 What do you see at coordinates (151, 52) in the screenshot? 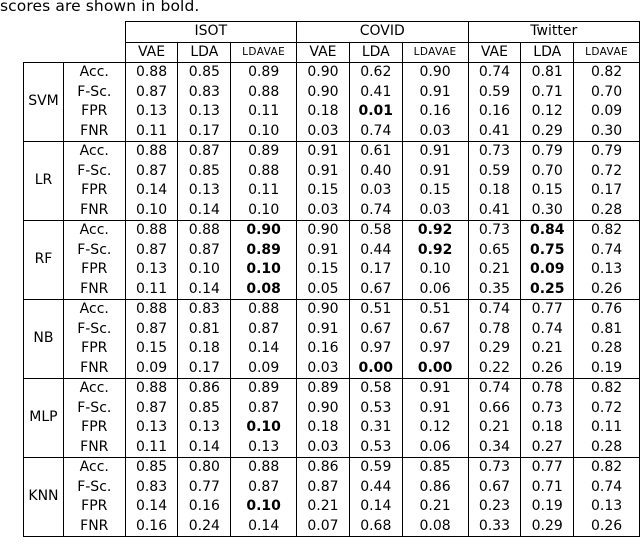
I see `header-isot-vae: VAE` at bounding box center [151, 52].